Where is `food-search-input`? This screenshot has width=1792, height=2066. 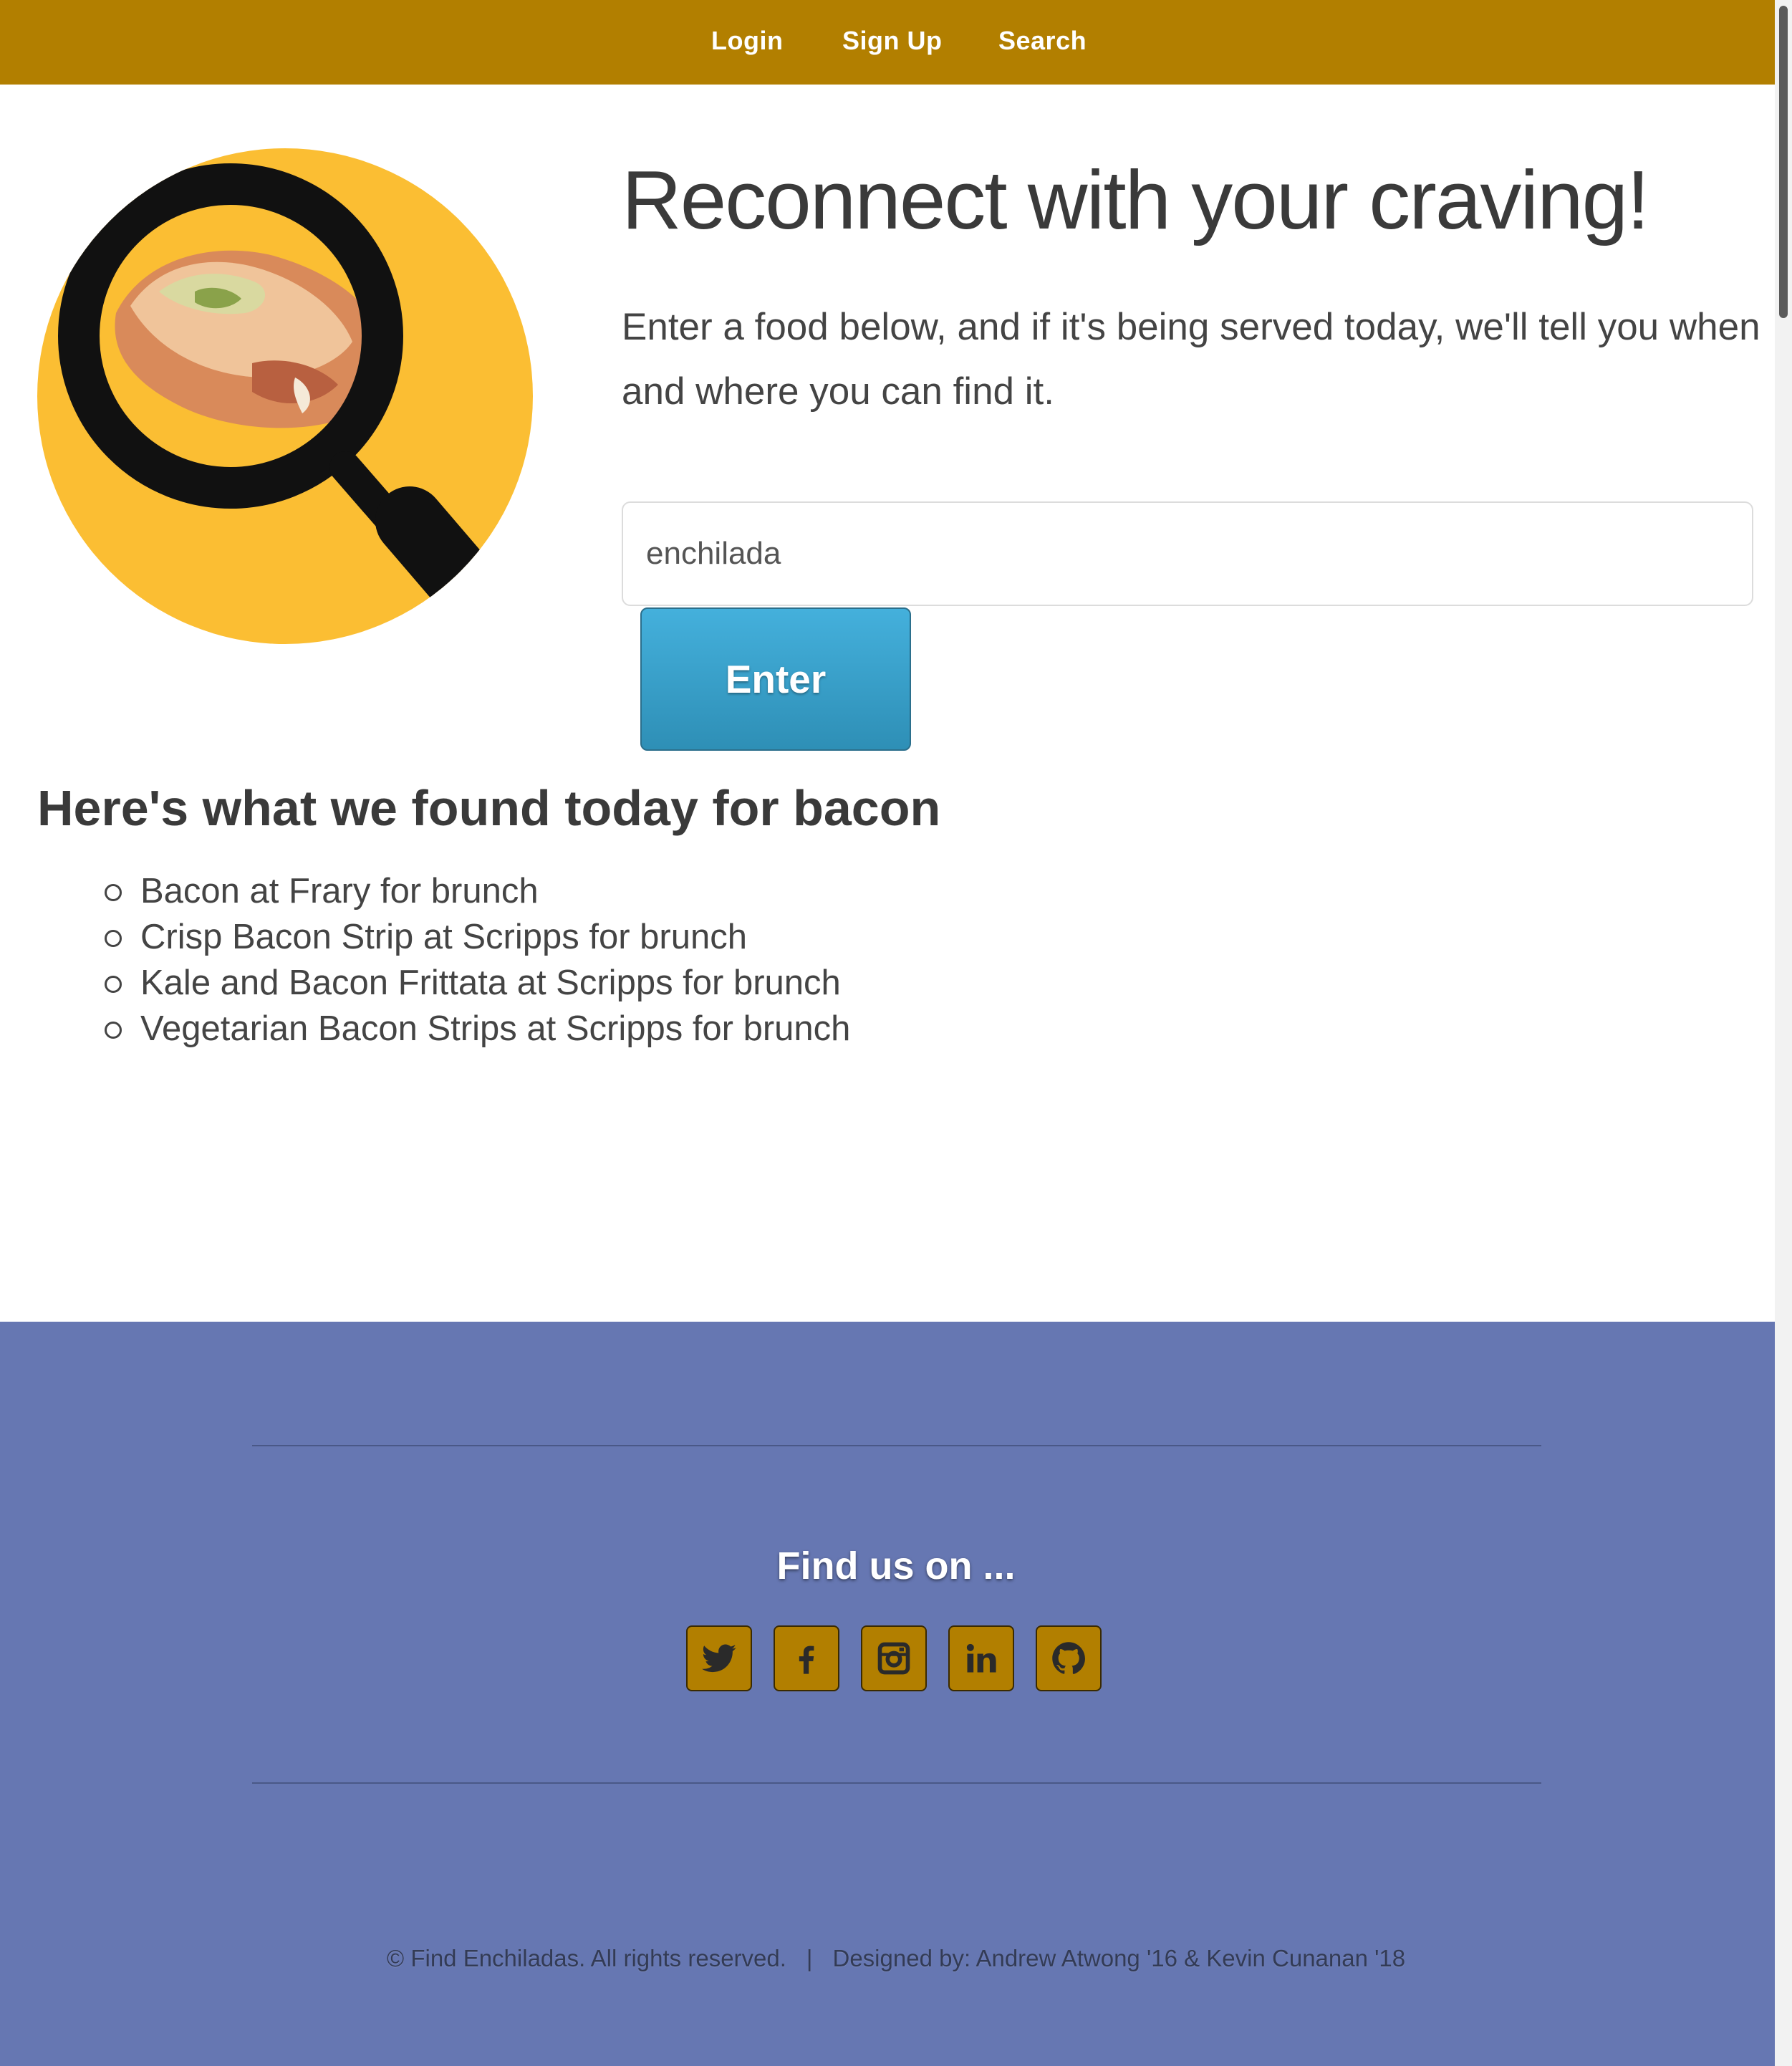
food-search-input is located at coordinates (1187, 553).